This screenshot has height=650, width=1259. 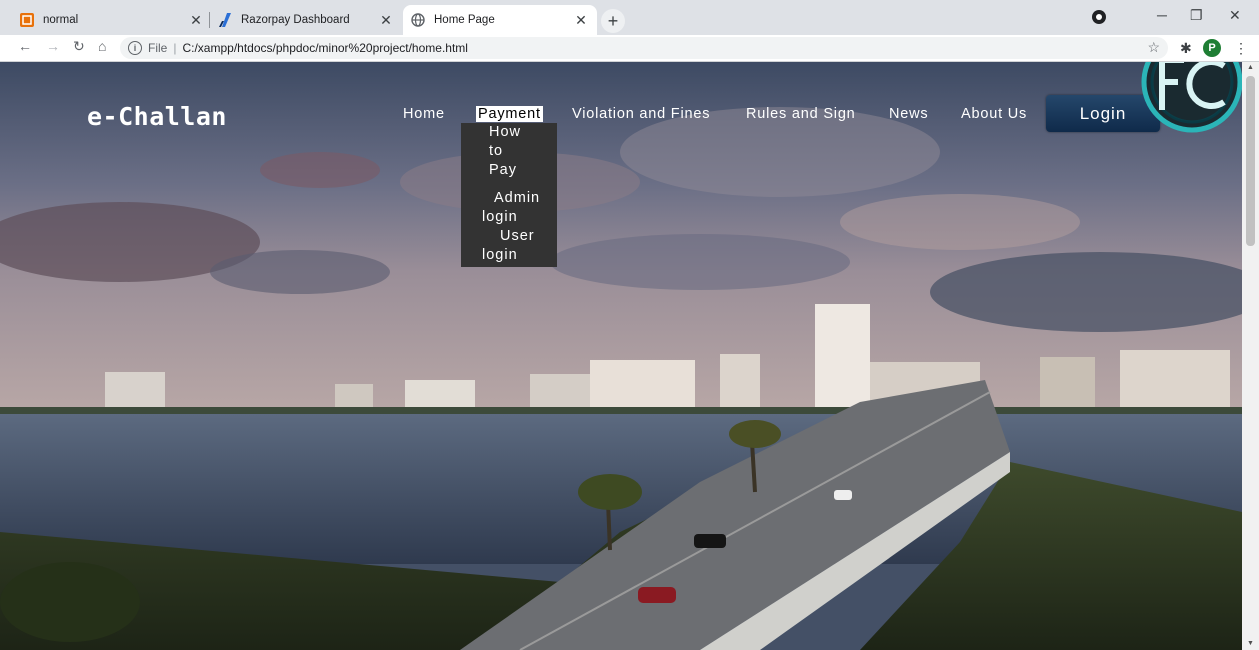 What do you see at coordinates (1250, 356) in the screenshot?
I see `page-scrollbar: ▲ ▼` at bounding box center [1250, 356].